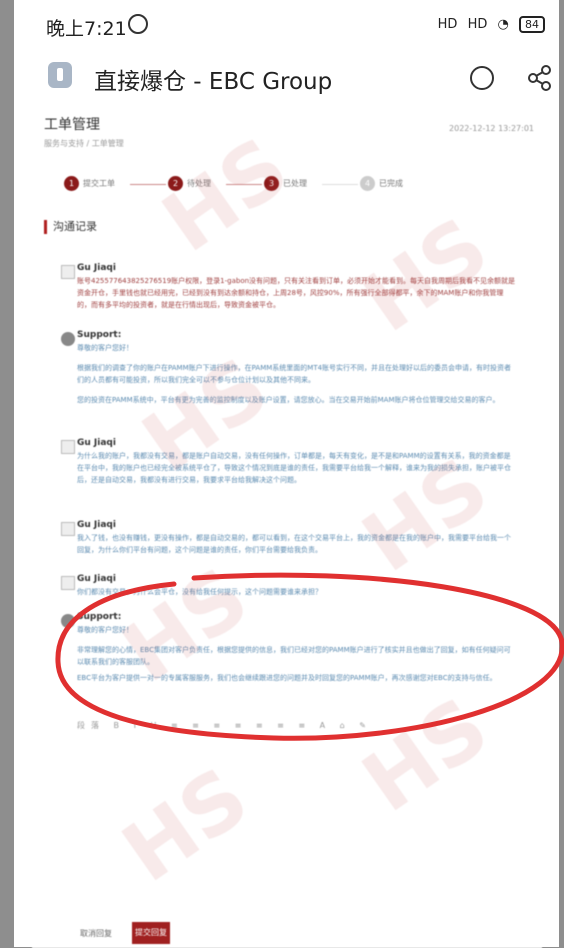  Describe the element at coordinates (175, 183) in the screenshot. I see `step-number: 2` at that location.